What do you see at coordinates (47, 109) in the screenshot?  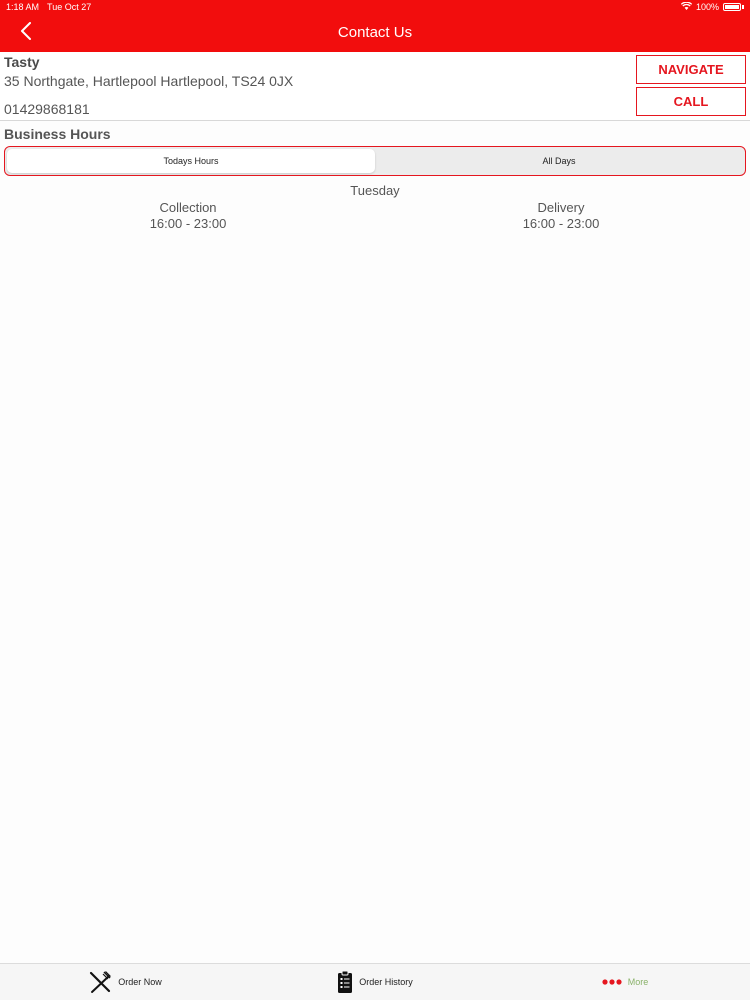 I see `store-phone: 01429868181` at bounding box center [47, 109].